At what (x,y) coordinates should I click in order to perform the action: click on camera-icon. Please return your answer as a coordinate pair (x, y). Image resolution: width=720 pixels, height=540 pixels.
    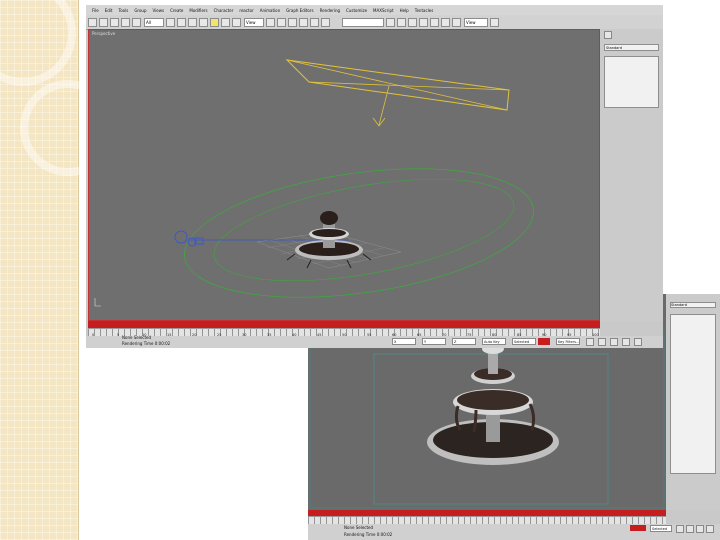
    Looking at the image, I should click on (181, 237).